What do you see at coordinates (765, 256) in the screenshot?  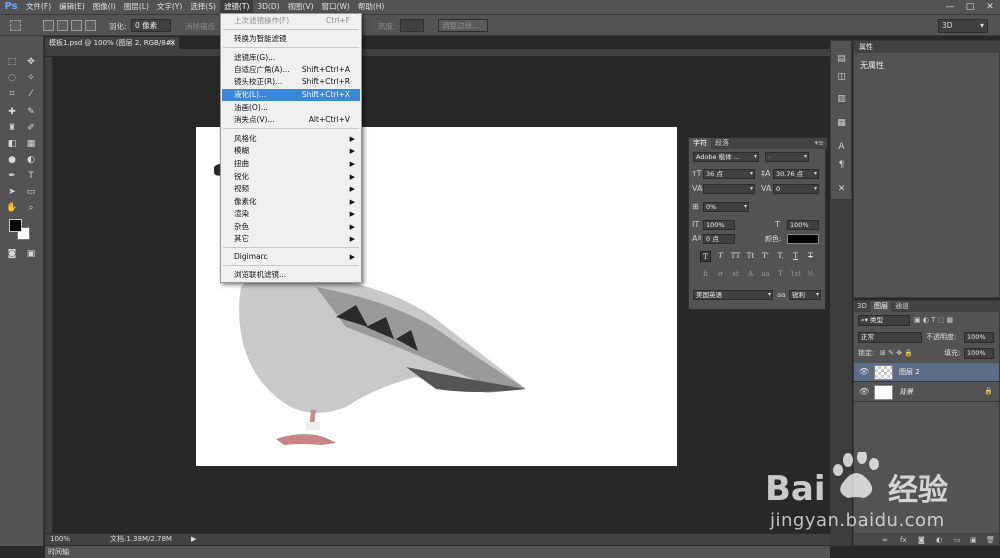 I see `superscript-button: T'` at bounding box center [765, 256].